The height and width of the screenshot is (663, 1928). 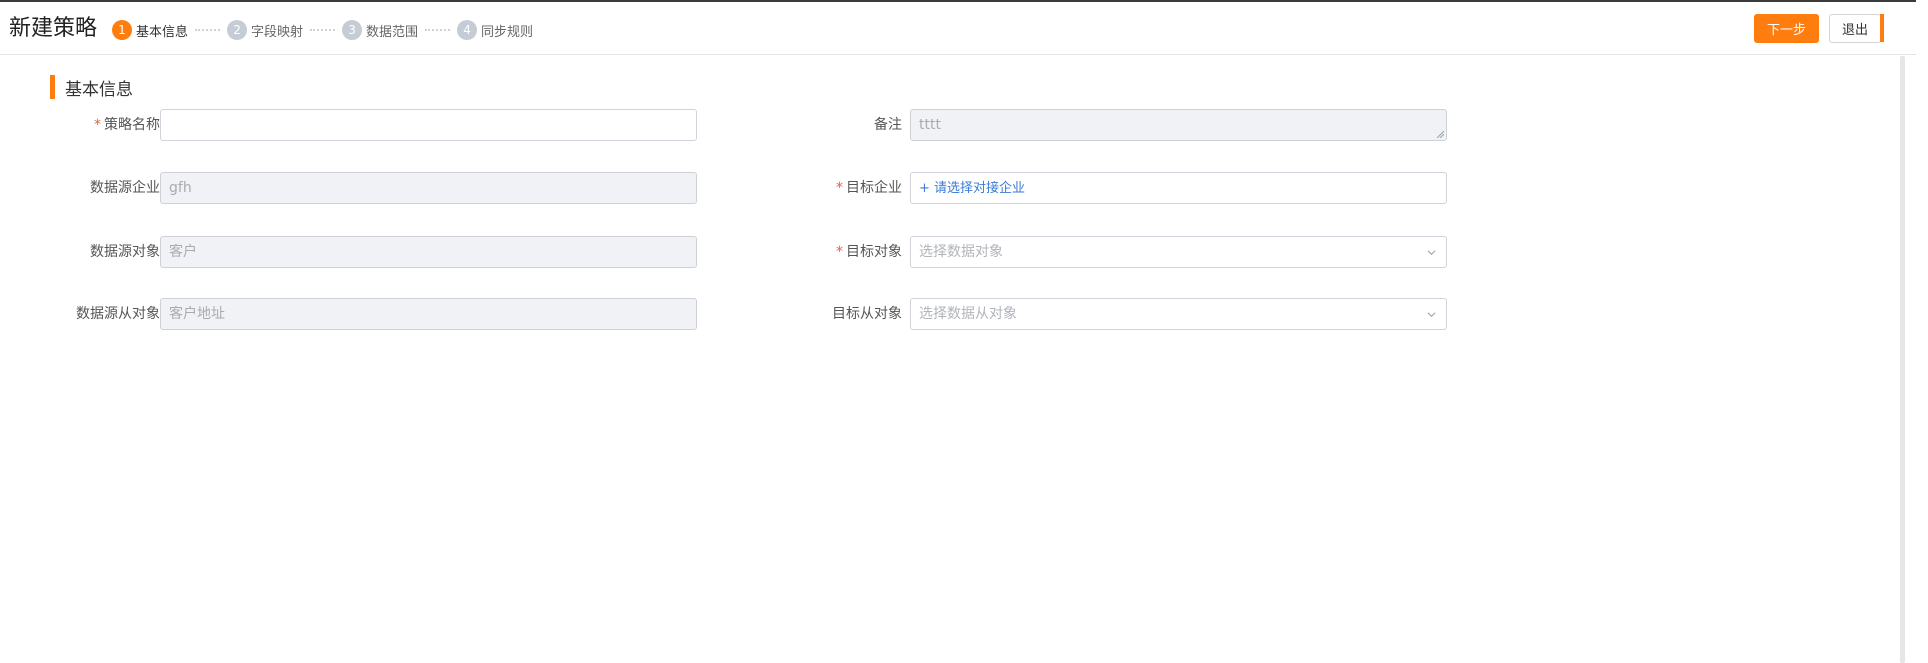 What do you see at coordinates (1855, 28) in the screenshot?
I see `exit-button: 退出` at bounding box center [1855, 28].